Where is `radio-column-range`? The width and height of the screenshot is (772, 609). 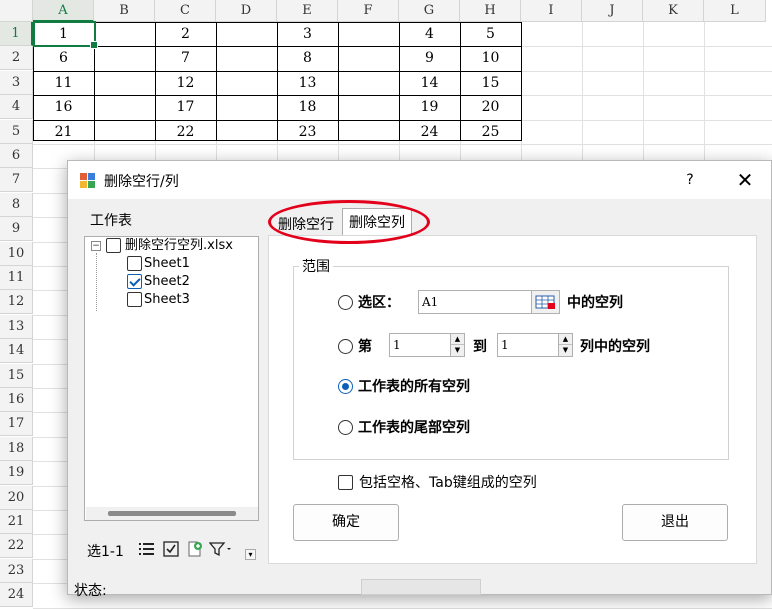
radio-column-range is located at coordinates (345, 346).